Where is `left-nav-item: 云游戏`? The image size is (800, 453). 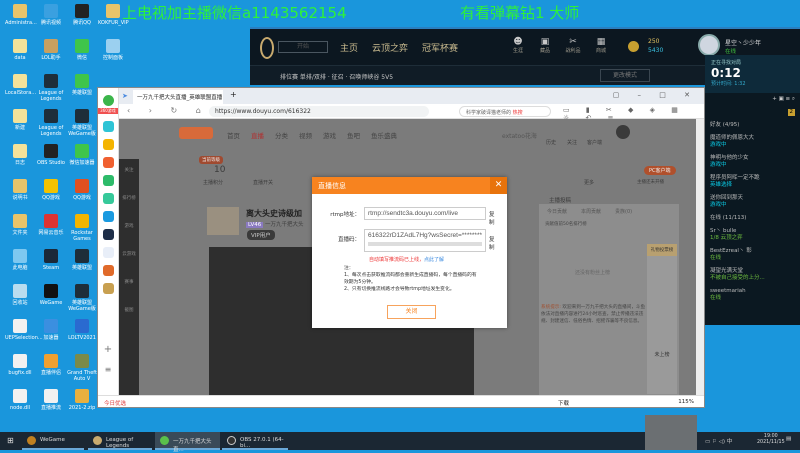
left-nav-item: 云游戏 is located at coordinates (129, 257).